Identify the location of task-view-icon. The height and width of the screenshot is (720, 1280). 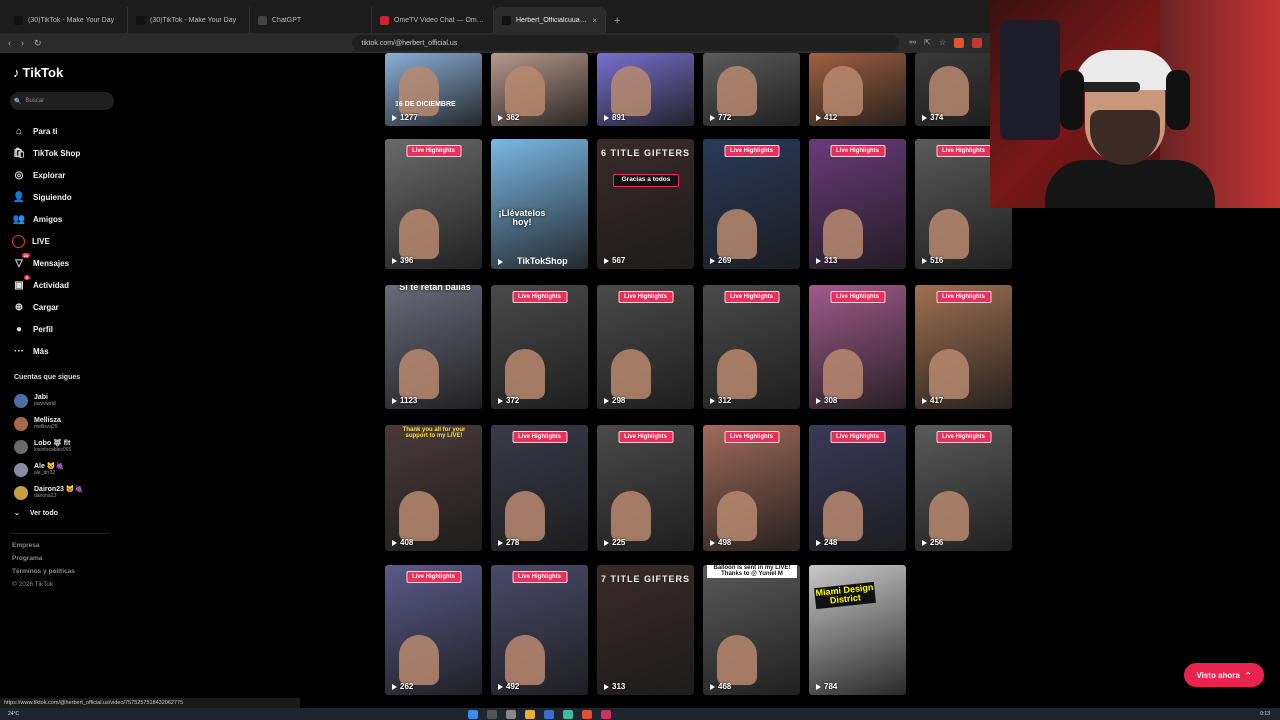
(511, 714).